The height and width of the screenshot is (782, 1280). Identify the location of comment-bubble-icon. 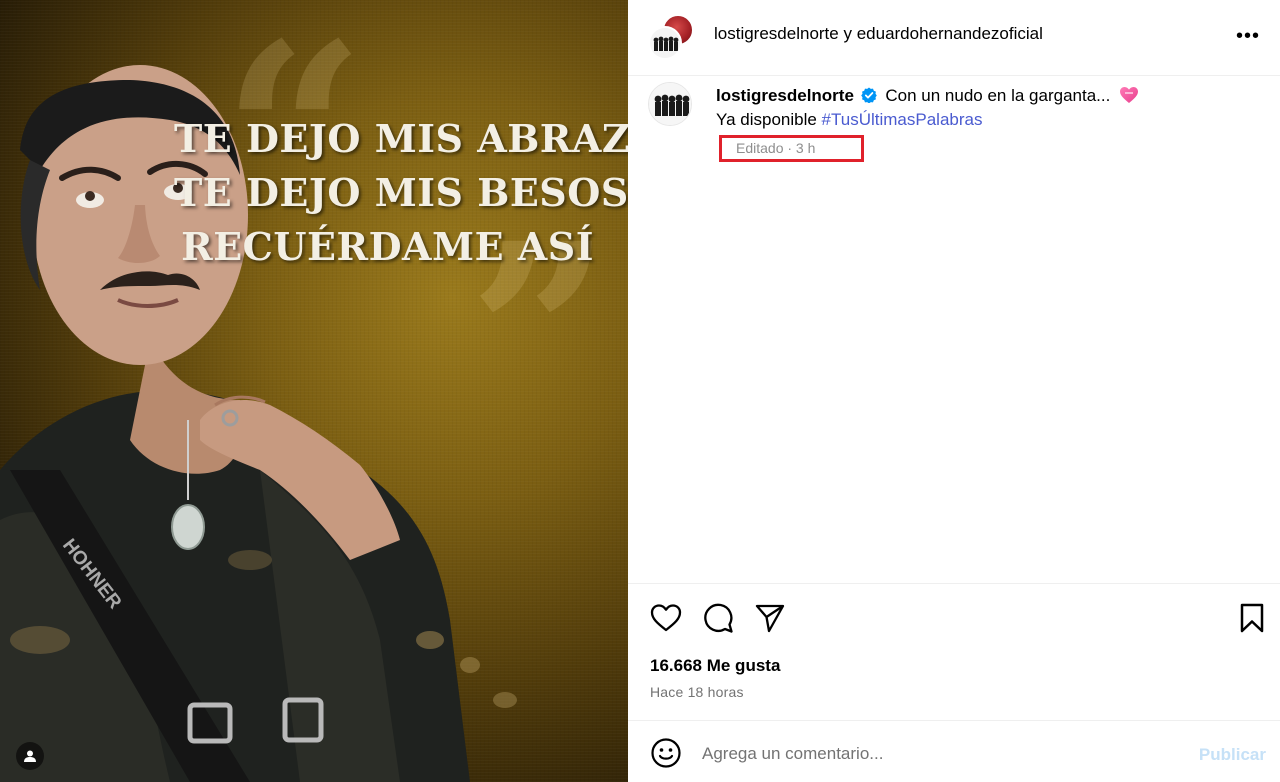
(718, 618).